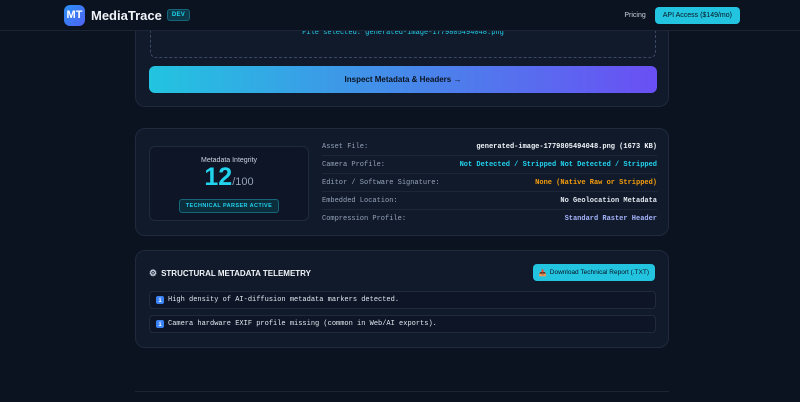 Image resolution: width=800 pixels, height=402 pixels. What do you see at coordinates (596, 182) in the screenshot?
I see `metadata-value: None (Native Raw or Stripped)` at bounding box center [596, 182].